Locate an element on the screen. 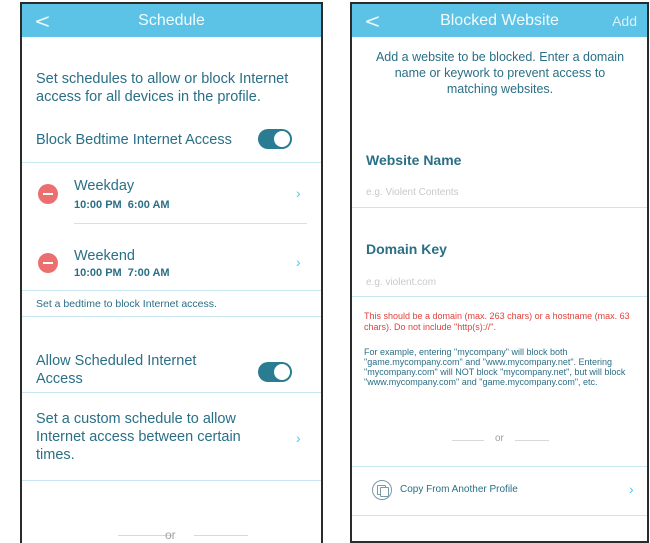 The height and width of the screenshot is (543, 650). bedtime-toggle is located at coordinates (275, 139).